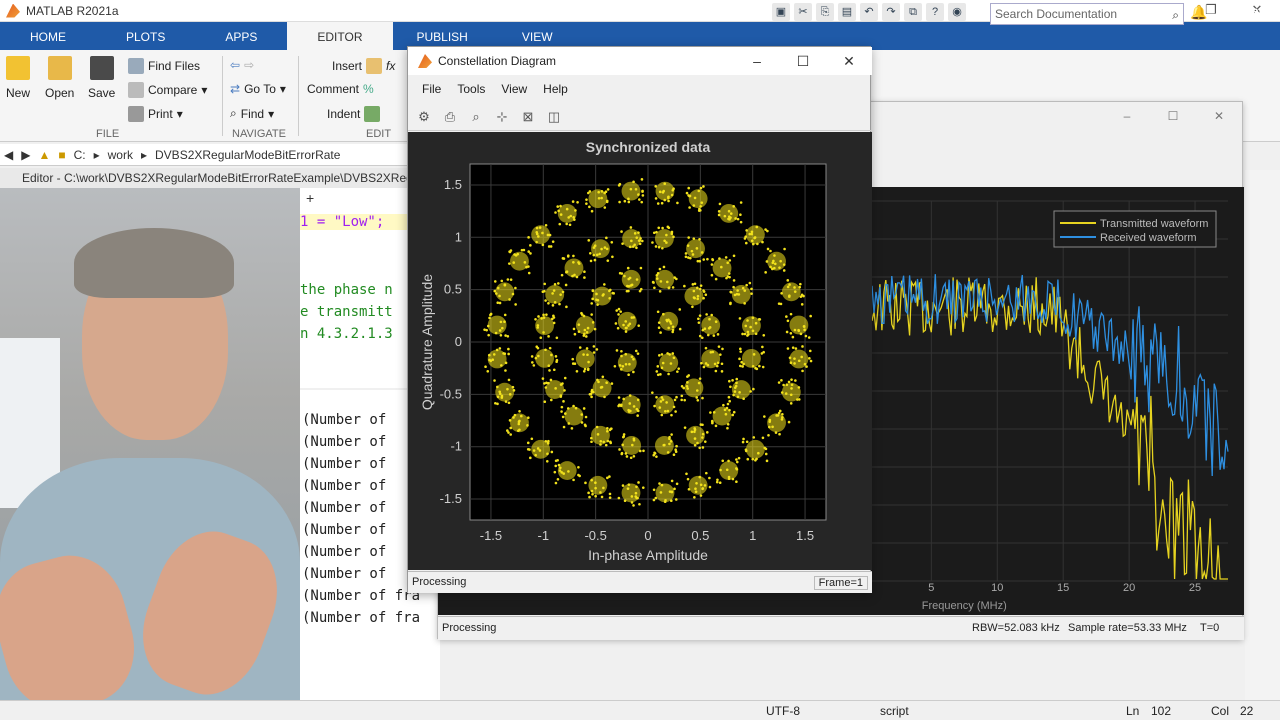 The height and width of the screenshot is (720, 1280). Describe the element at coordinates (155, 114) in the screenshot. I see `print-button: Print ▾` at that location.